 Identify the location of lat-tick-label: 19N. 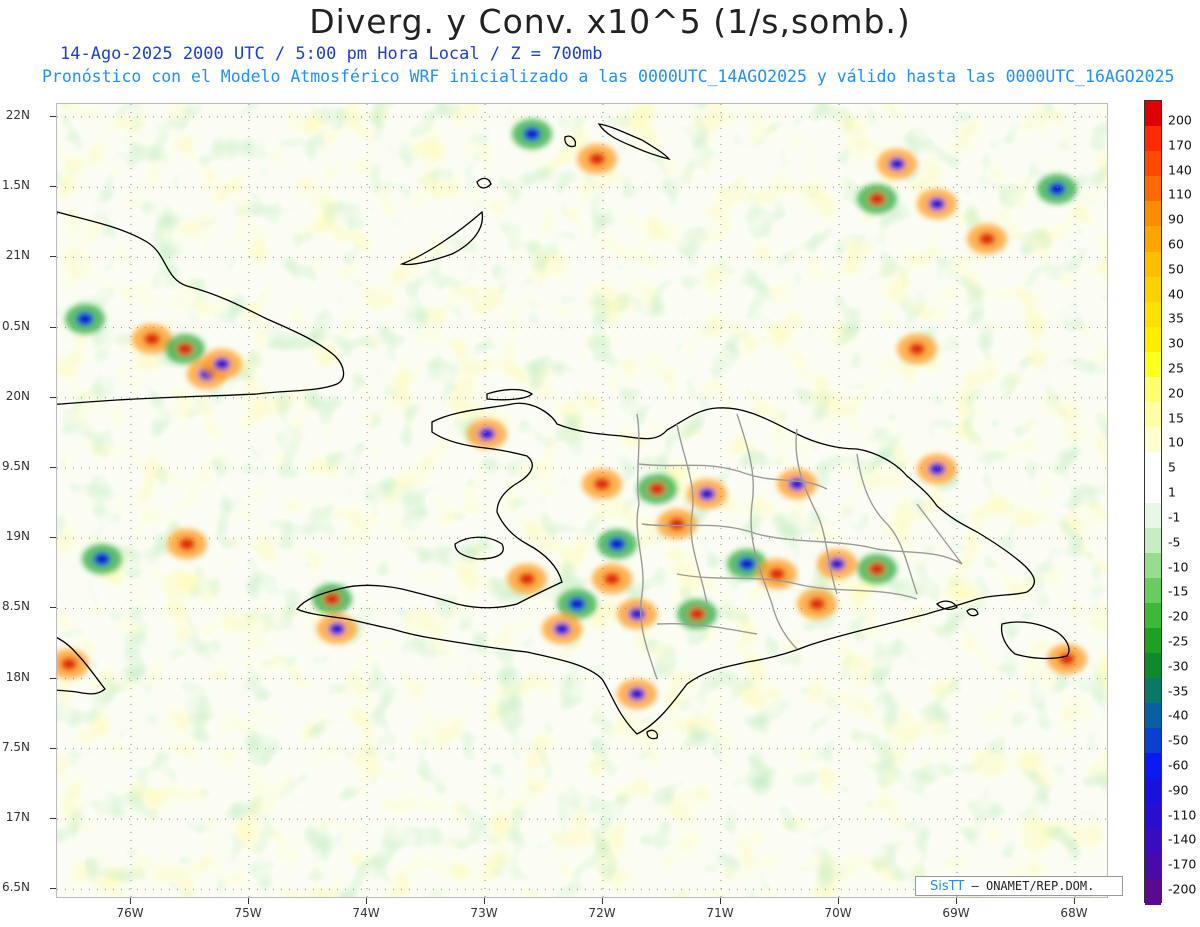
(17, 536).